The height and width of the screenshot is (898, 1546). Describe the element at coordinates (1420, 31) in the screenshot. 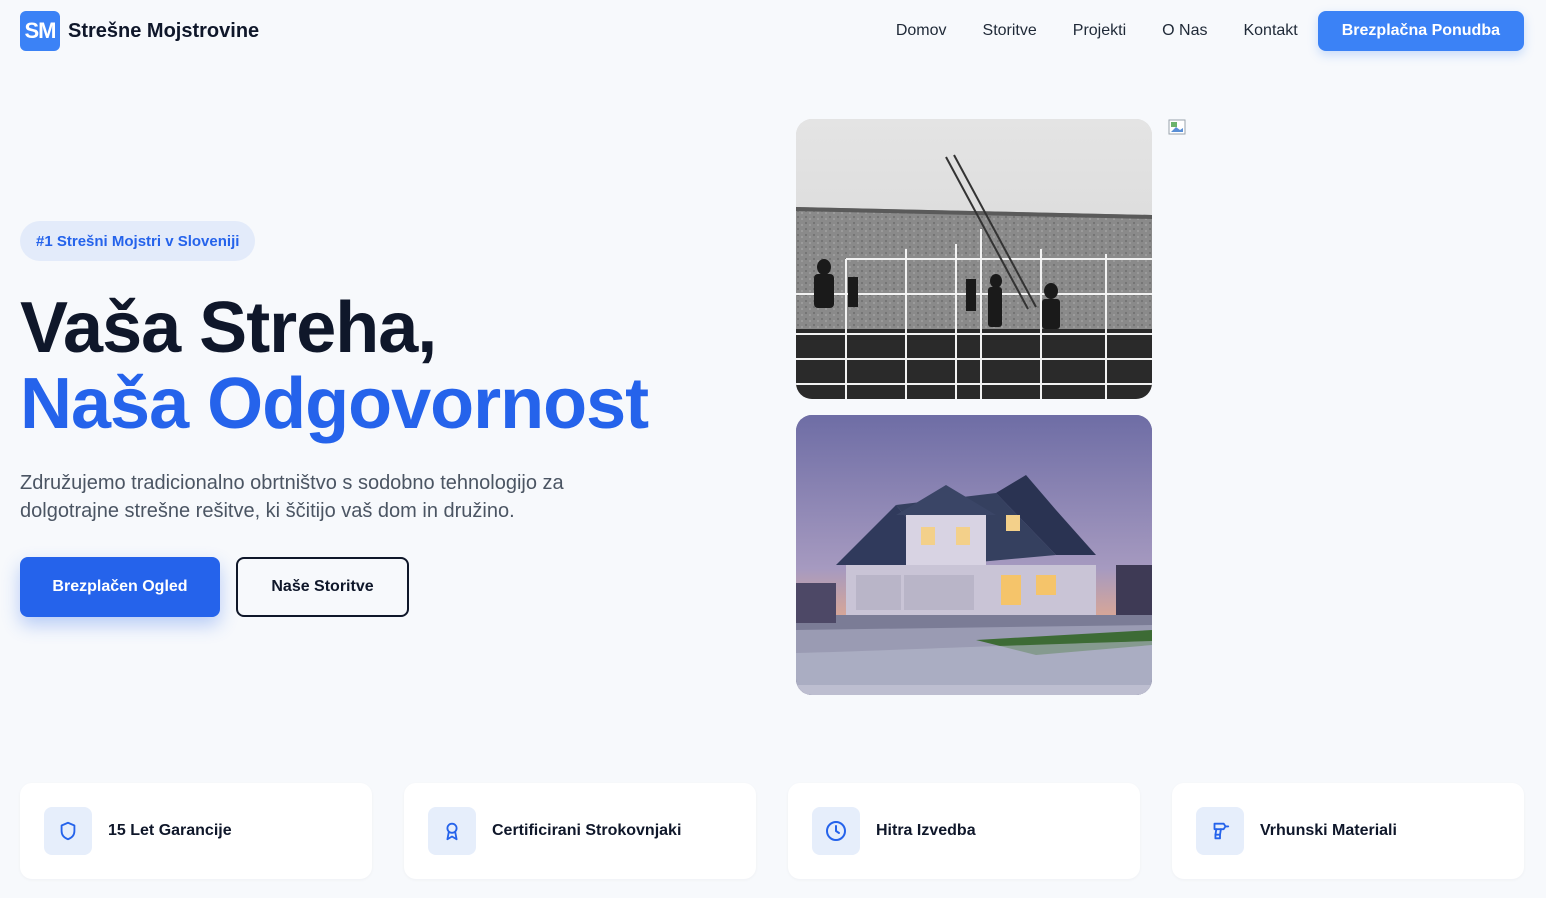

I see `free-quote-button: Brezplačna Ponudba` at that location.